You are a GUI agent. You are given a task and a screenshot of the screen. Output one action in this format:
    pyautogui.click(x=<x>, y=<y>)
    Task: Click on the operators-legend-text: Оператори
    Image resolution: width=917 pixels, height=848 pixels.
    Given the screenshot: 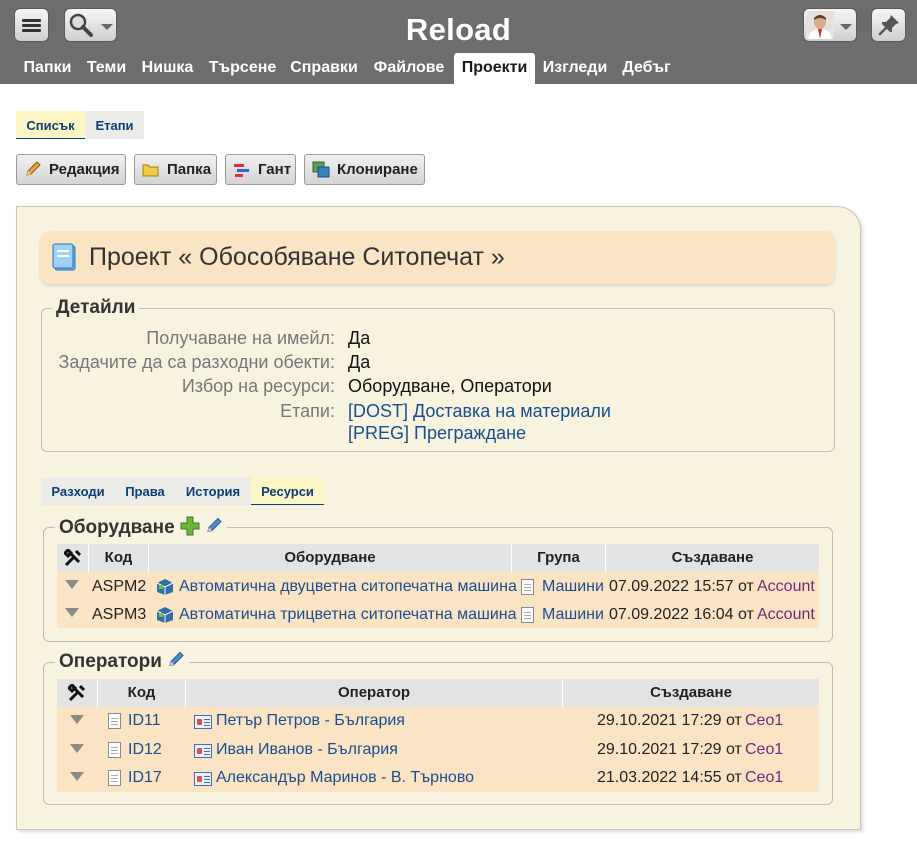 What is the action you would take?
    pyautogui.click(x=110, y=661)
    